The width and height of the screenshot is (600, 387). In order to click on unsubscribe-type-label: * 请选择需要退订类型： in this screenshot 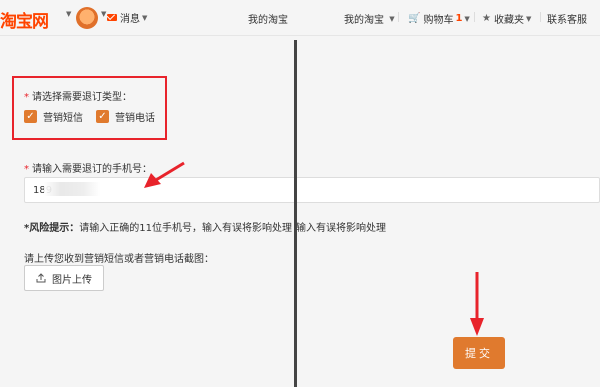, I will do `click(78, 97)`.